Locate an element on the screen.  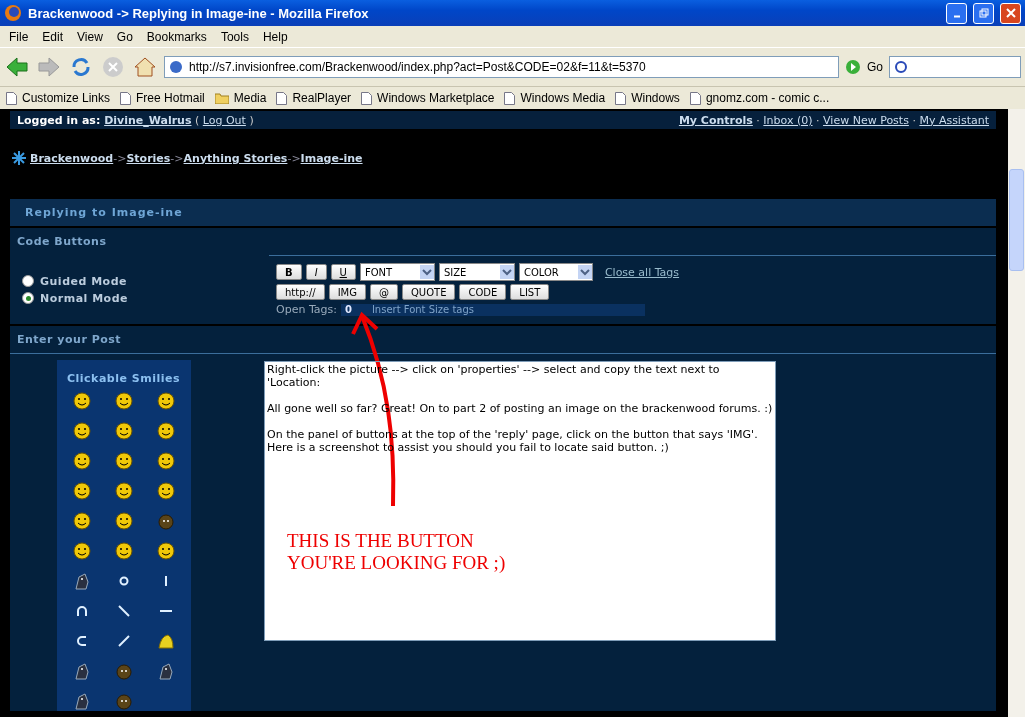
breadcrumb-link: Brackenwood is located at coordinates (72, 158).